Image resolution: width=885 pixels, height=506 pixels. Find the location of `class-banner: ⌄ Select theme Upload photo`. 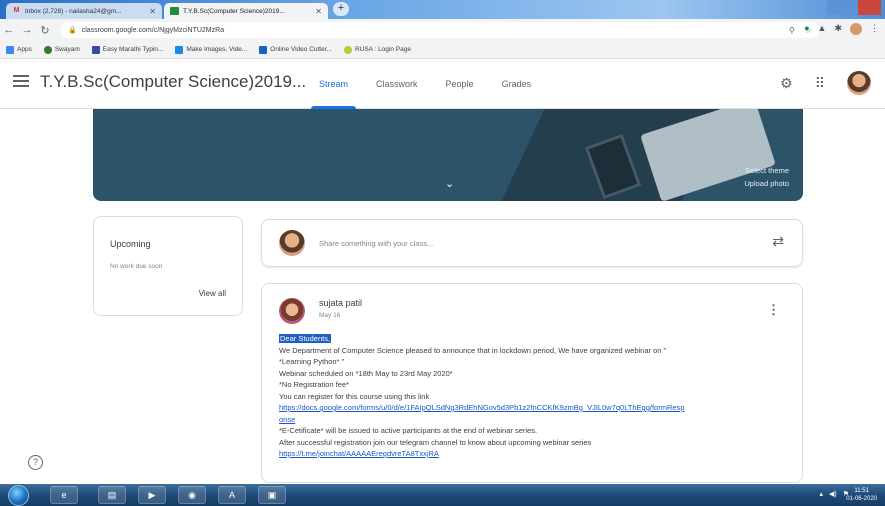

class-banner: ⌄ Select theme Upload photo is located at coordinates (448, 155).